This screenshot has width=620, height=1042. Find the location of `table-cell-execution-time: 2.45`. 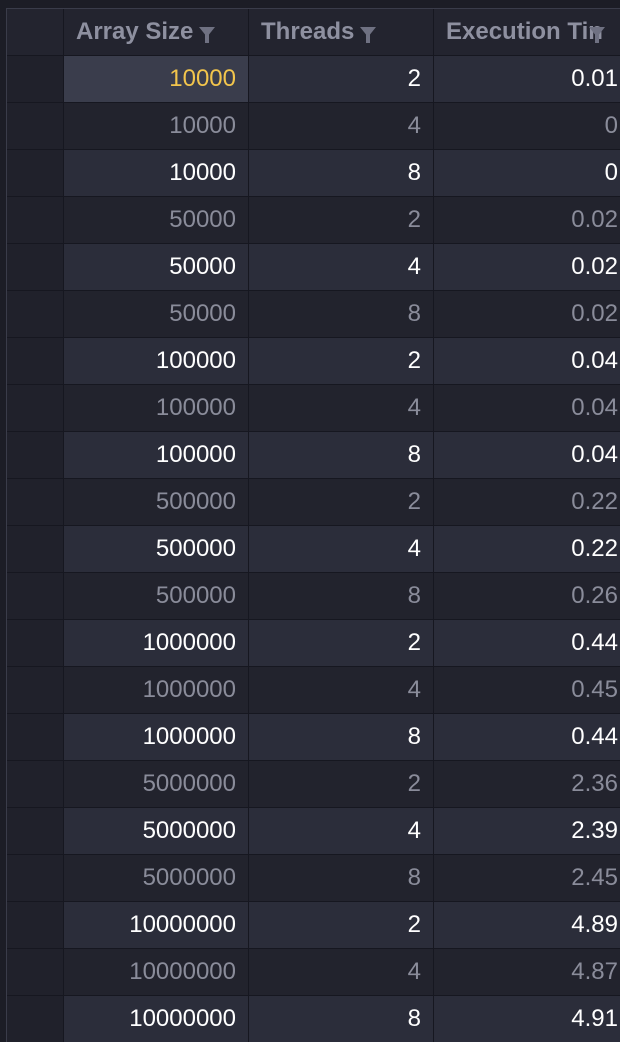

table-cell-execution-time: 2.45 is located at coordinates (527, 878).